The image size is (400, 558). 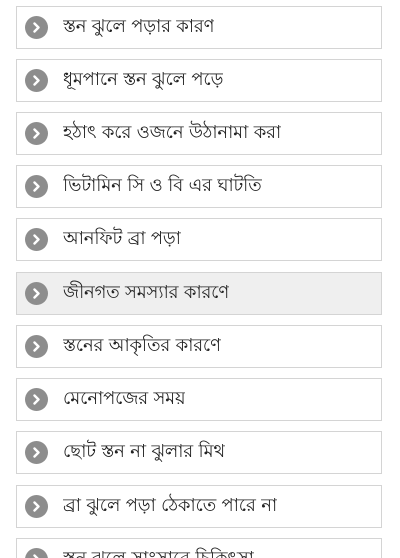 I want to click on list-item-label: স্তনের আকৃতির কারণে, so click(x=142, y=345).